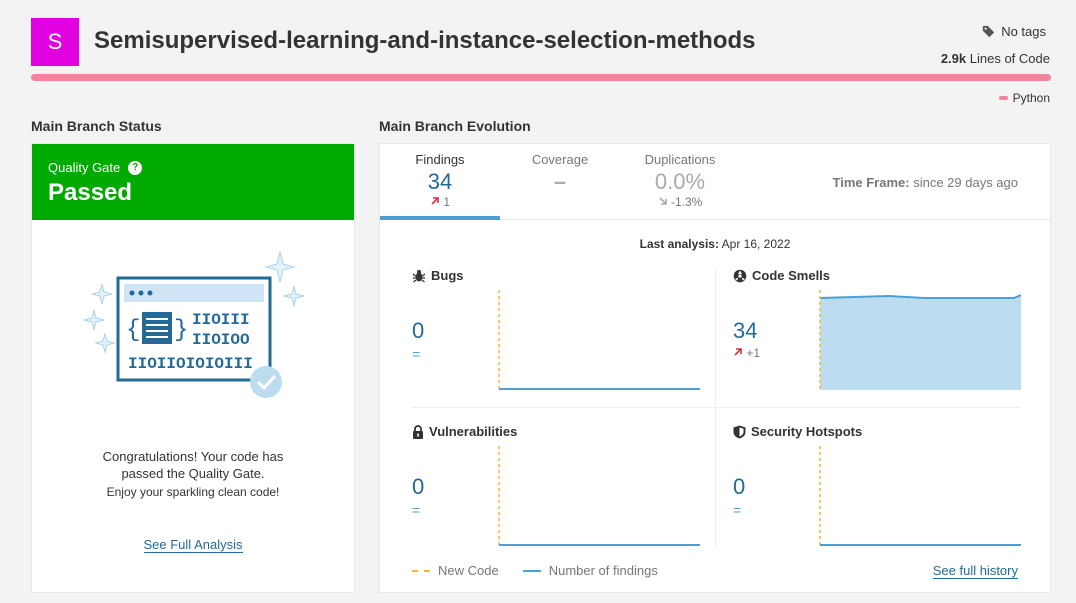 This screenshot has height=603, width=1076. I want to click on bug-icon, so click(419, 276).